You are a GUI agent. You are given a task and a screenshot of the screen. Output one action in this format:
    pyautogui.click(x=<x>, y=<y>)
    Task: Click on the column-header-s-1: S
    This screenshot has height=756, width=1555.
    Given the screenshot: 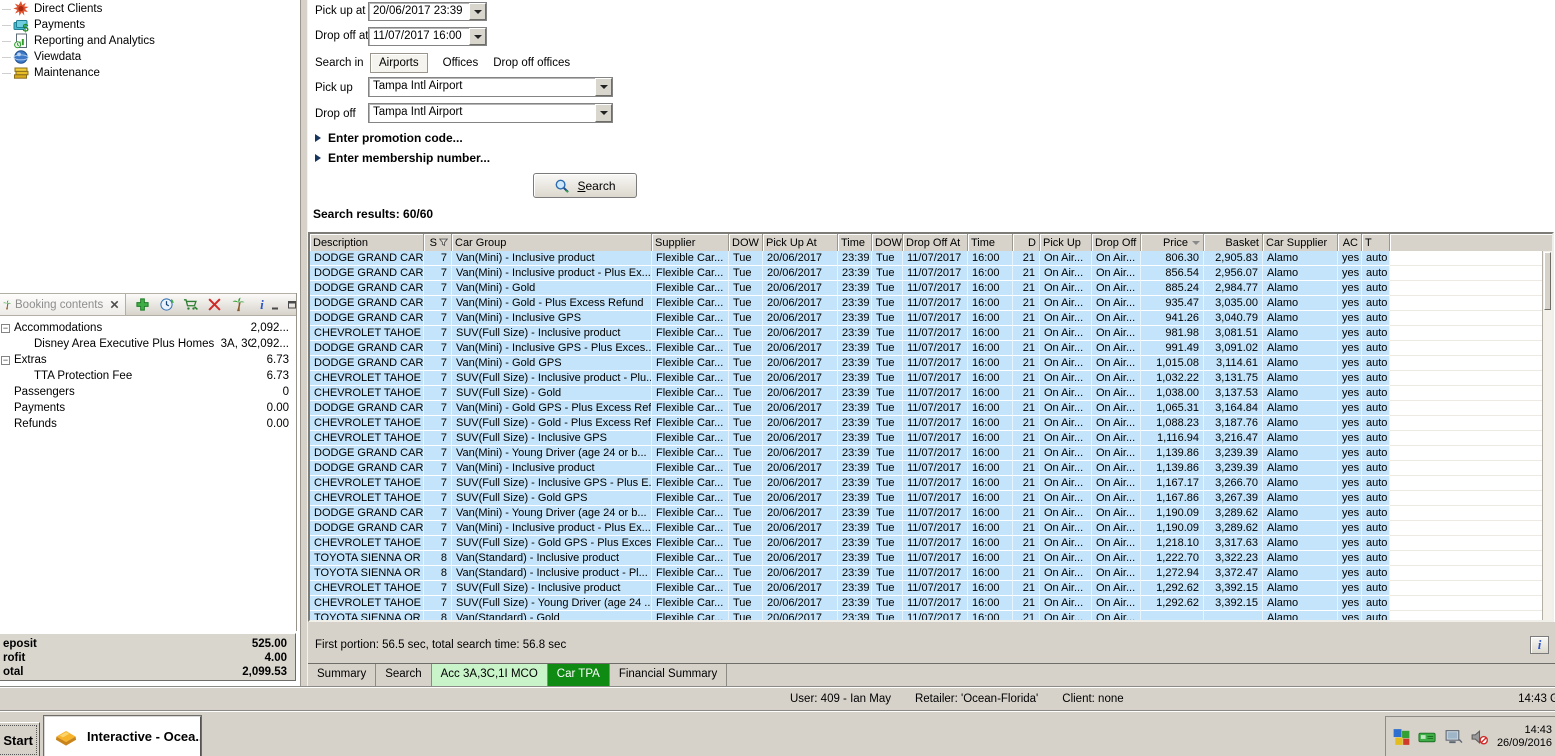 What is the action you would take?
    pyautogui.click(x=438, y=242)
    